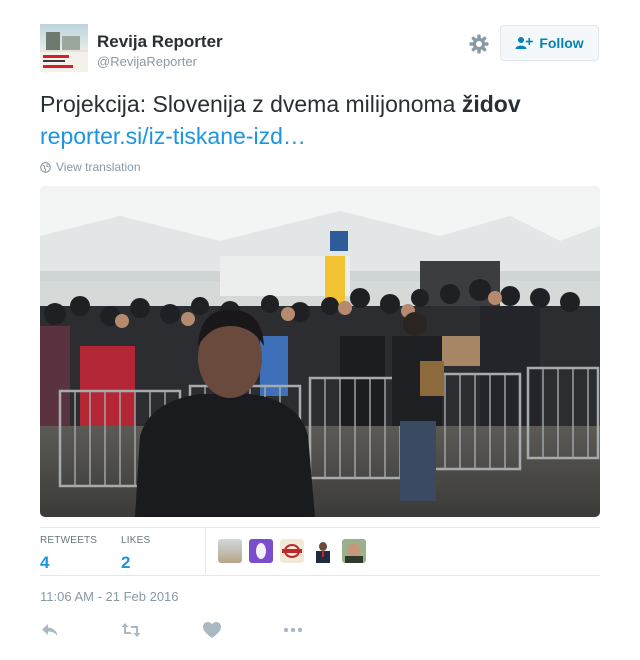  I want to click on retweet-button, so click(131, 630).